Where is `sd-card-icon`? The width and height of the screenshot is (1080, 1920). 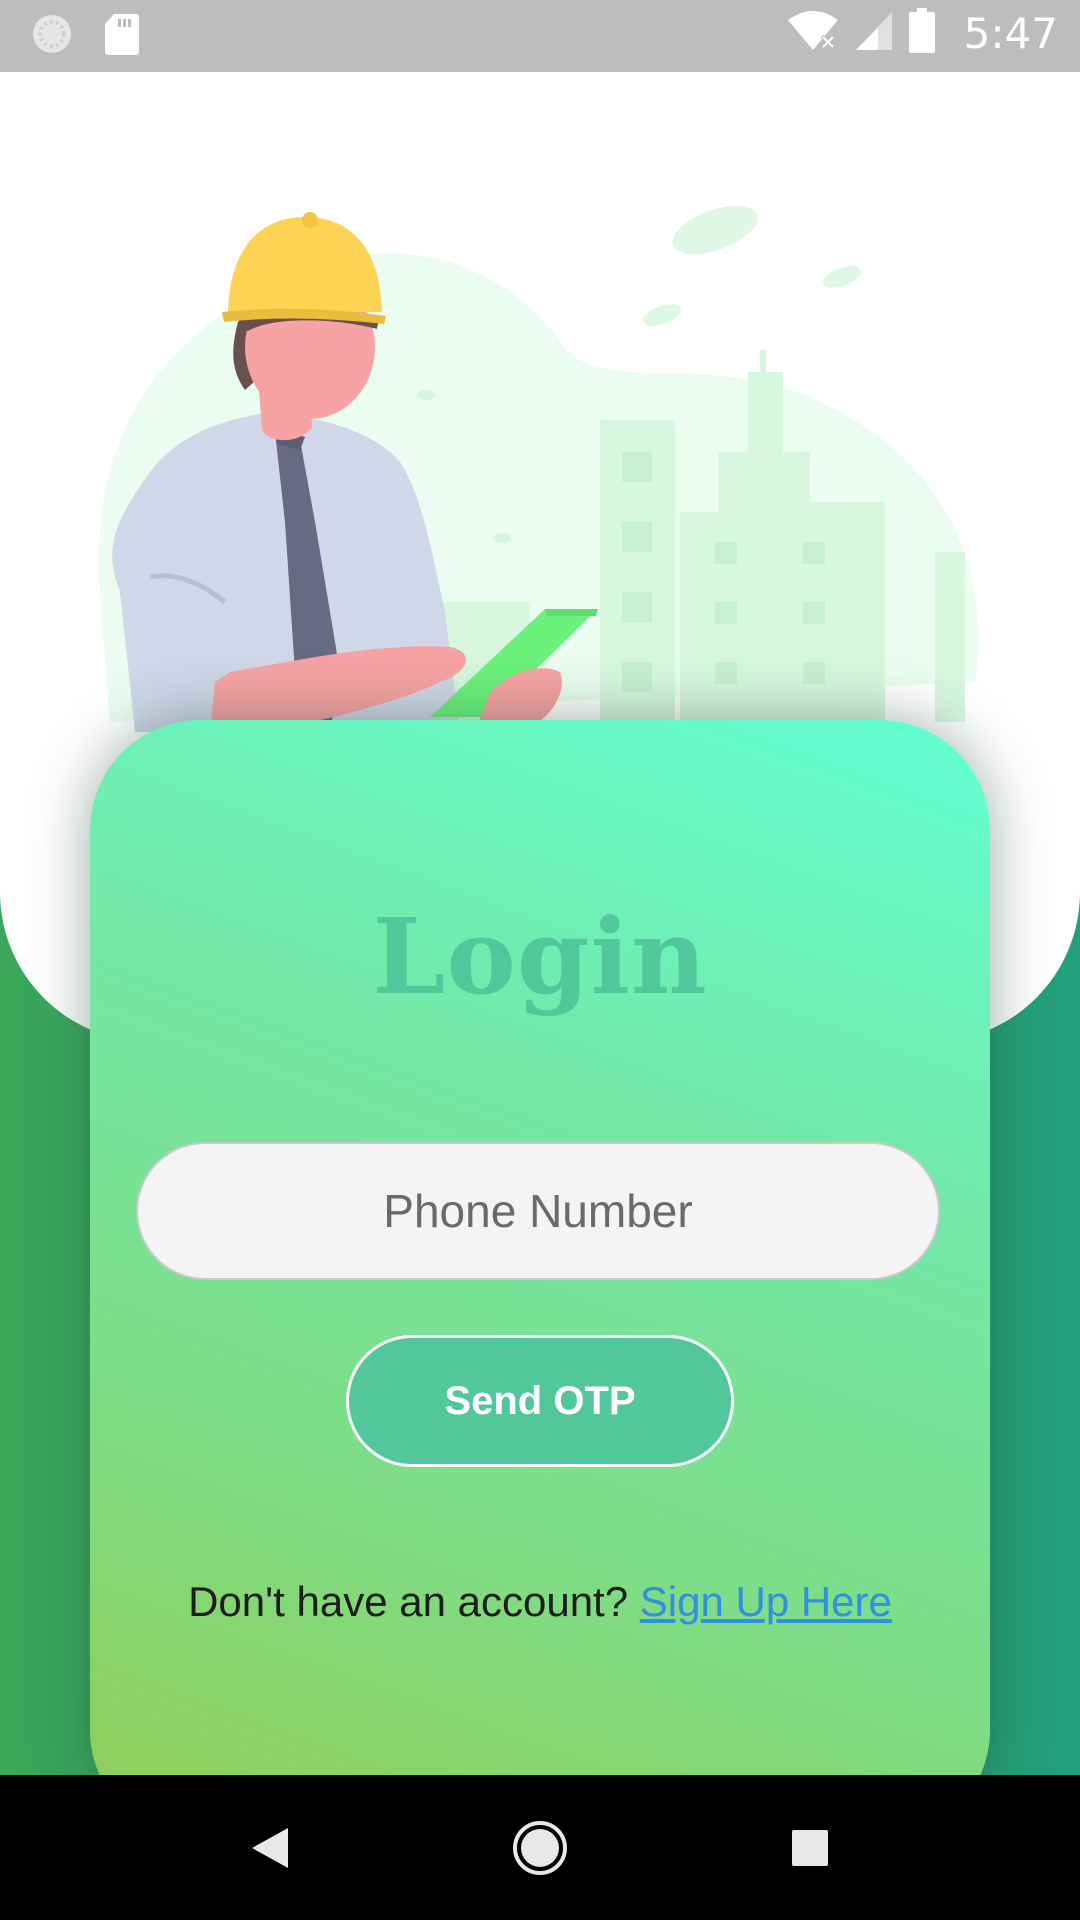 sd-card-icon is located at coordinates (122, 36).